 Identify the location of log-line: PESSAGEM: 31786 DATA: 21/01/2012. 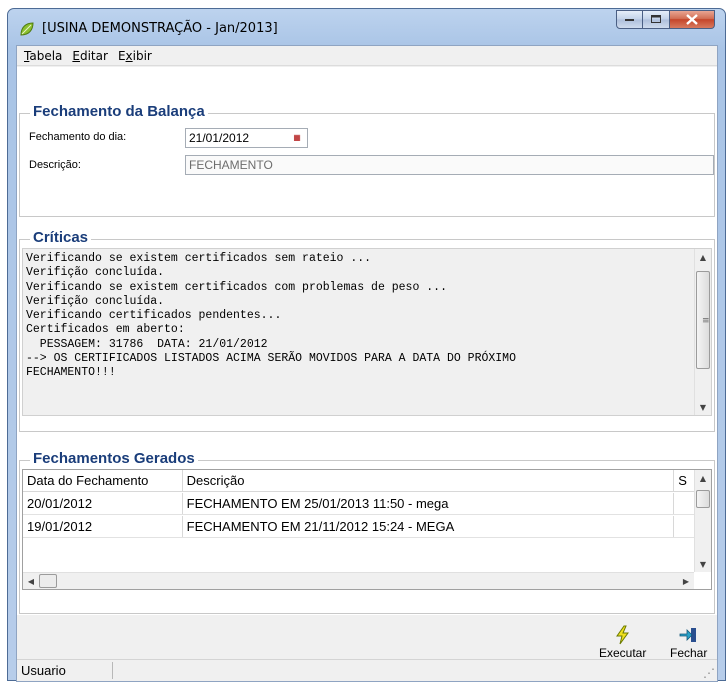
(147, 344).